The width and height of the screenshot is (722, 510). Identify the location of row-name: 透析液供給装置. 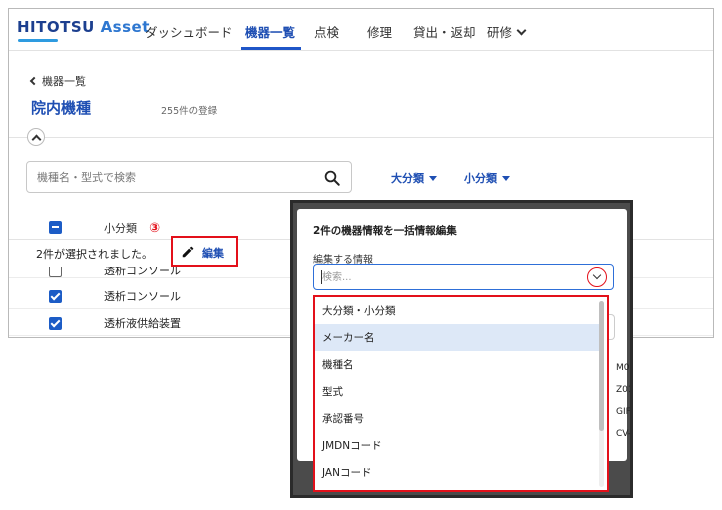
(142, 323).